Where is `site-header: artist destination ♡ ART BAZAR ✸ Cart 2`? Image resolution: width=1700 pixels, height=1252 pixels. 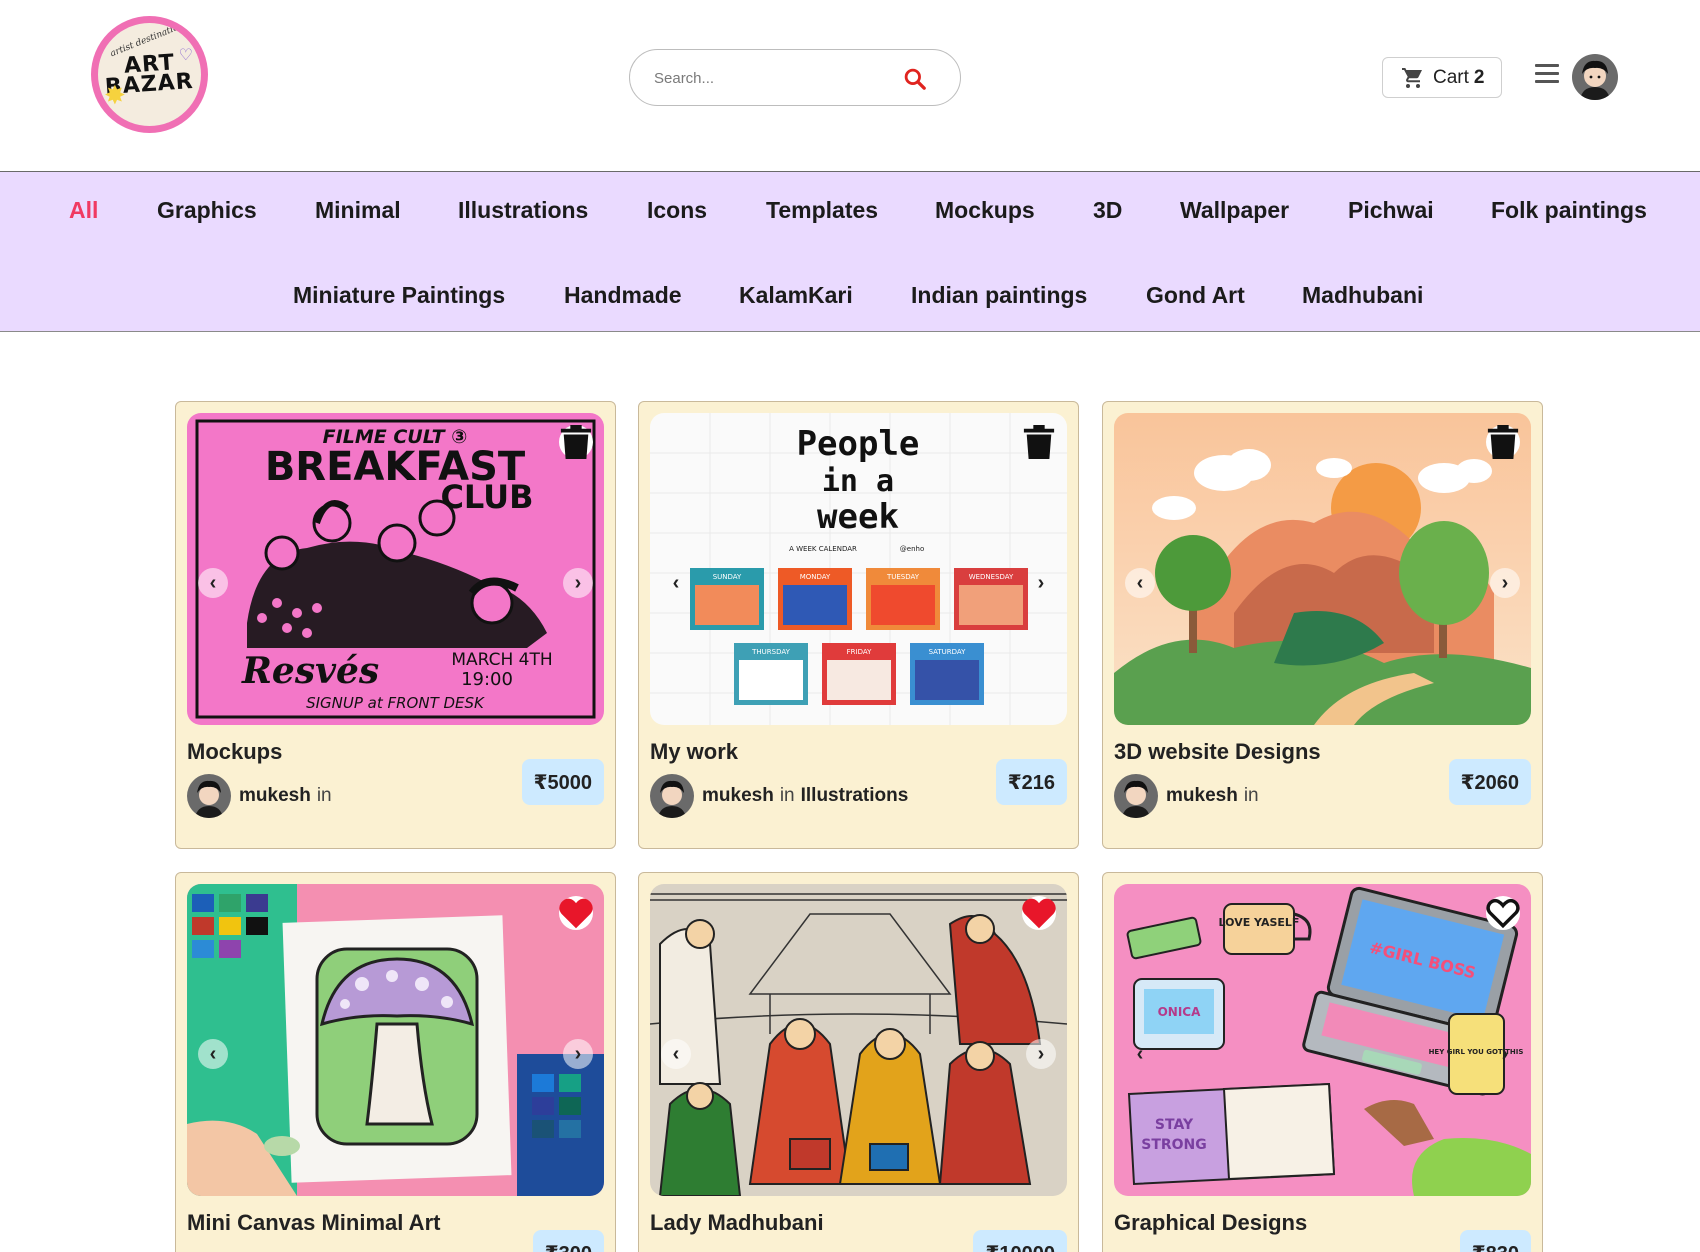
site-header: artist destination ♡ ART BAZAR ✸ Cart 2 is located at coordinates (850, 85).